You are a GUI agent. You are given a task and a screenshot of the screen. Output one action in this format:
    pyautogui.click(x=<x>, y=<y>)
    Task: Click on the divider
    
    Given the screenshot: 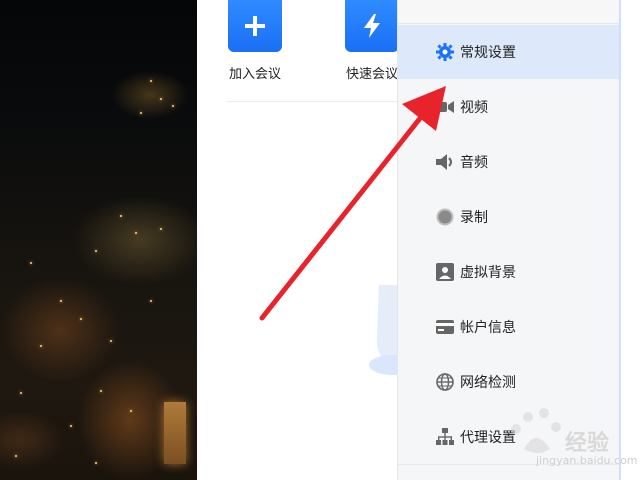 What is the action you would take?
    pyautogui.click(x=312, y=101)
    